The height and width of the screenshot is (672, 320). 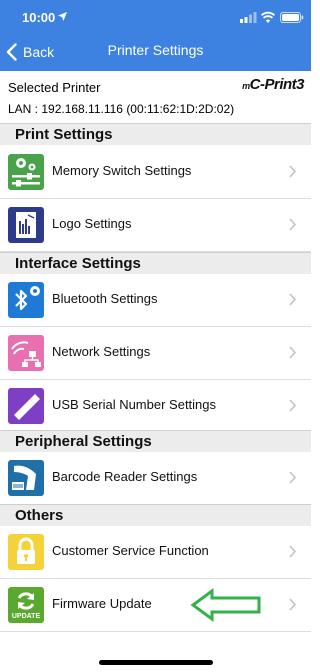 I want to click on firmware-update-icon: UPDATE, so click(x=26, y=605).